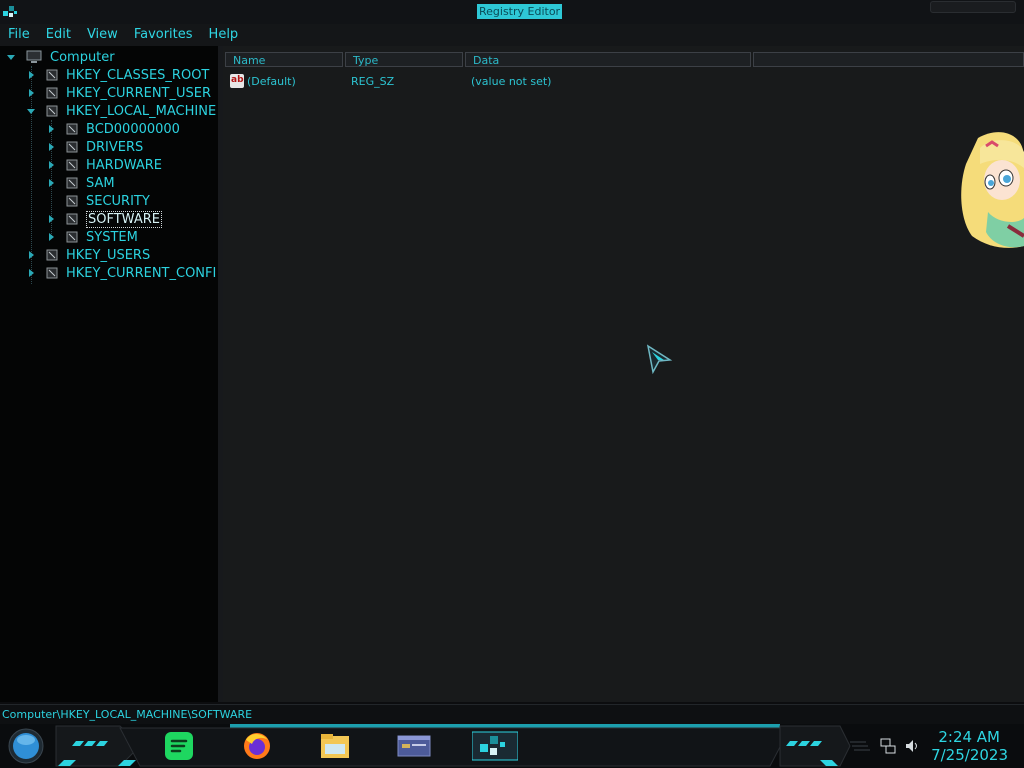 This screenshot has width=1024, height=768. Describe the element at coordinates (141, 273) in the screenshot. I see `tree-label: HKEY_CURRENT_CONFI` at that location.